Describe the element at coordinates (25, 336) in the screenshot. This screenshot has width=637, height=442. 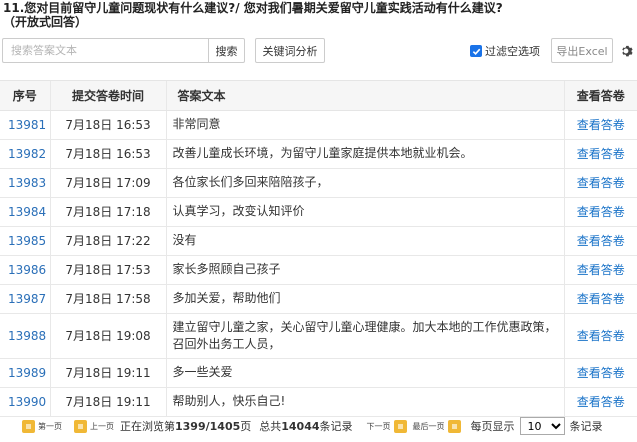
I see `row-id-link: 13988` at that location.